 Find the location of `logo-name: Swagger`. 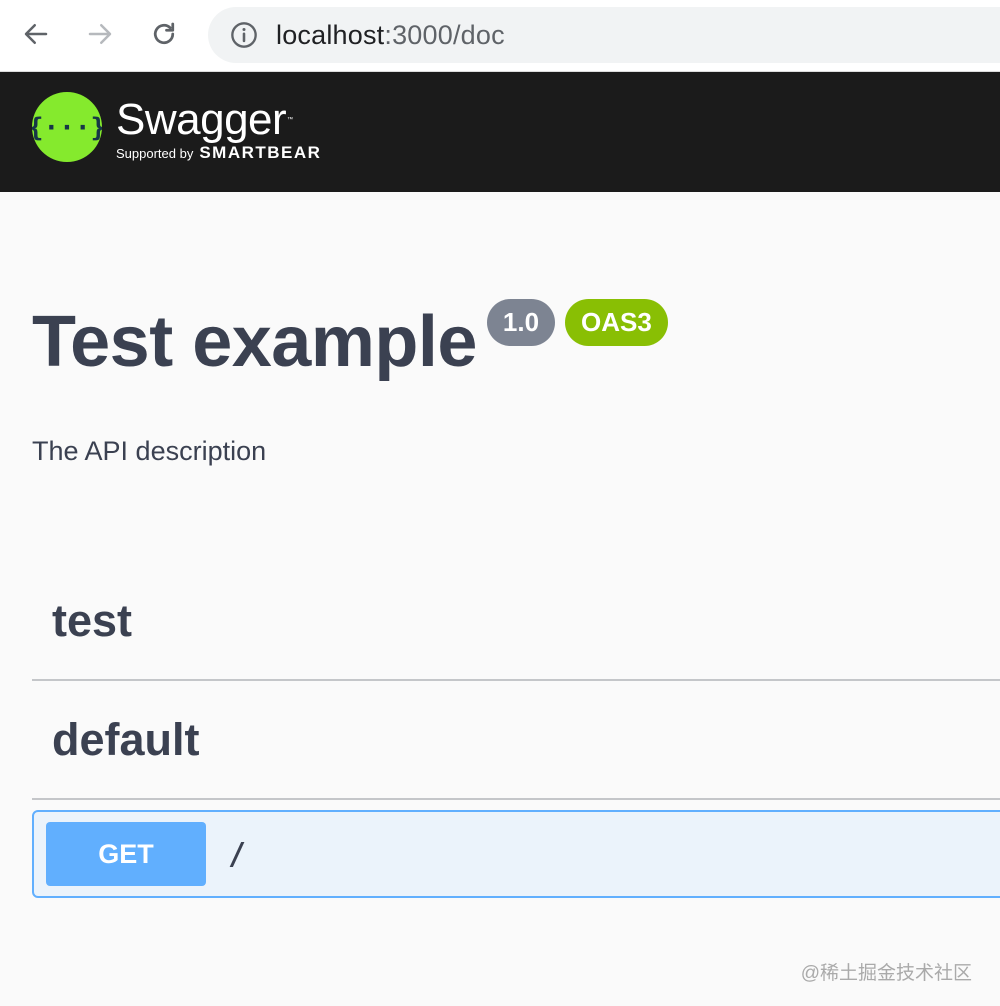

logo-name: Swagger is located at coordinates (201, 119).